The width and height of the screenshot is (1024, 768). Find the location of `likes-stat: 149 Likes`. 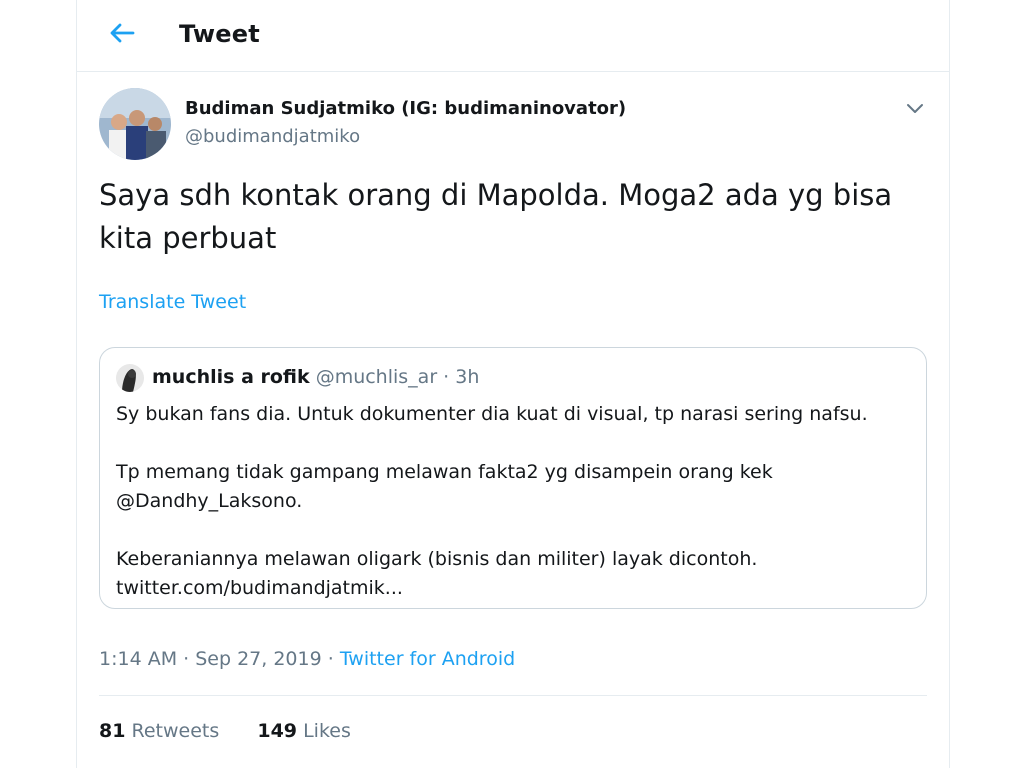

likes-stat: 149 Likes is located at coordinates (304, 731).